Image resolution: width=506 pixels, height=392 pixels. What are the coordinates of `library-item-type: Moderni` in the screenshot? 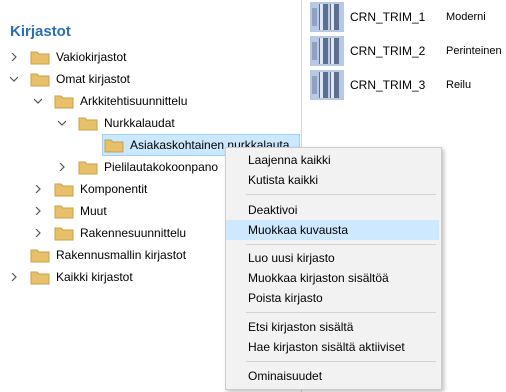 It's located at (466, 17).